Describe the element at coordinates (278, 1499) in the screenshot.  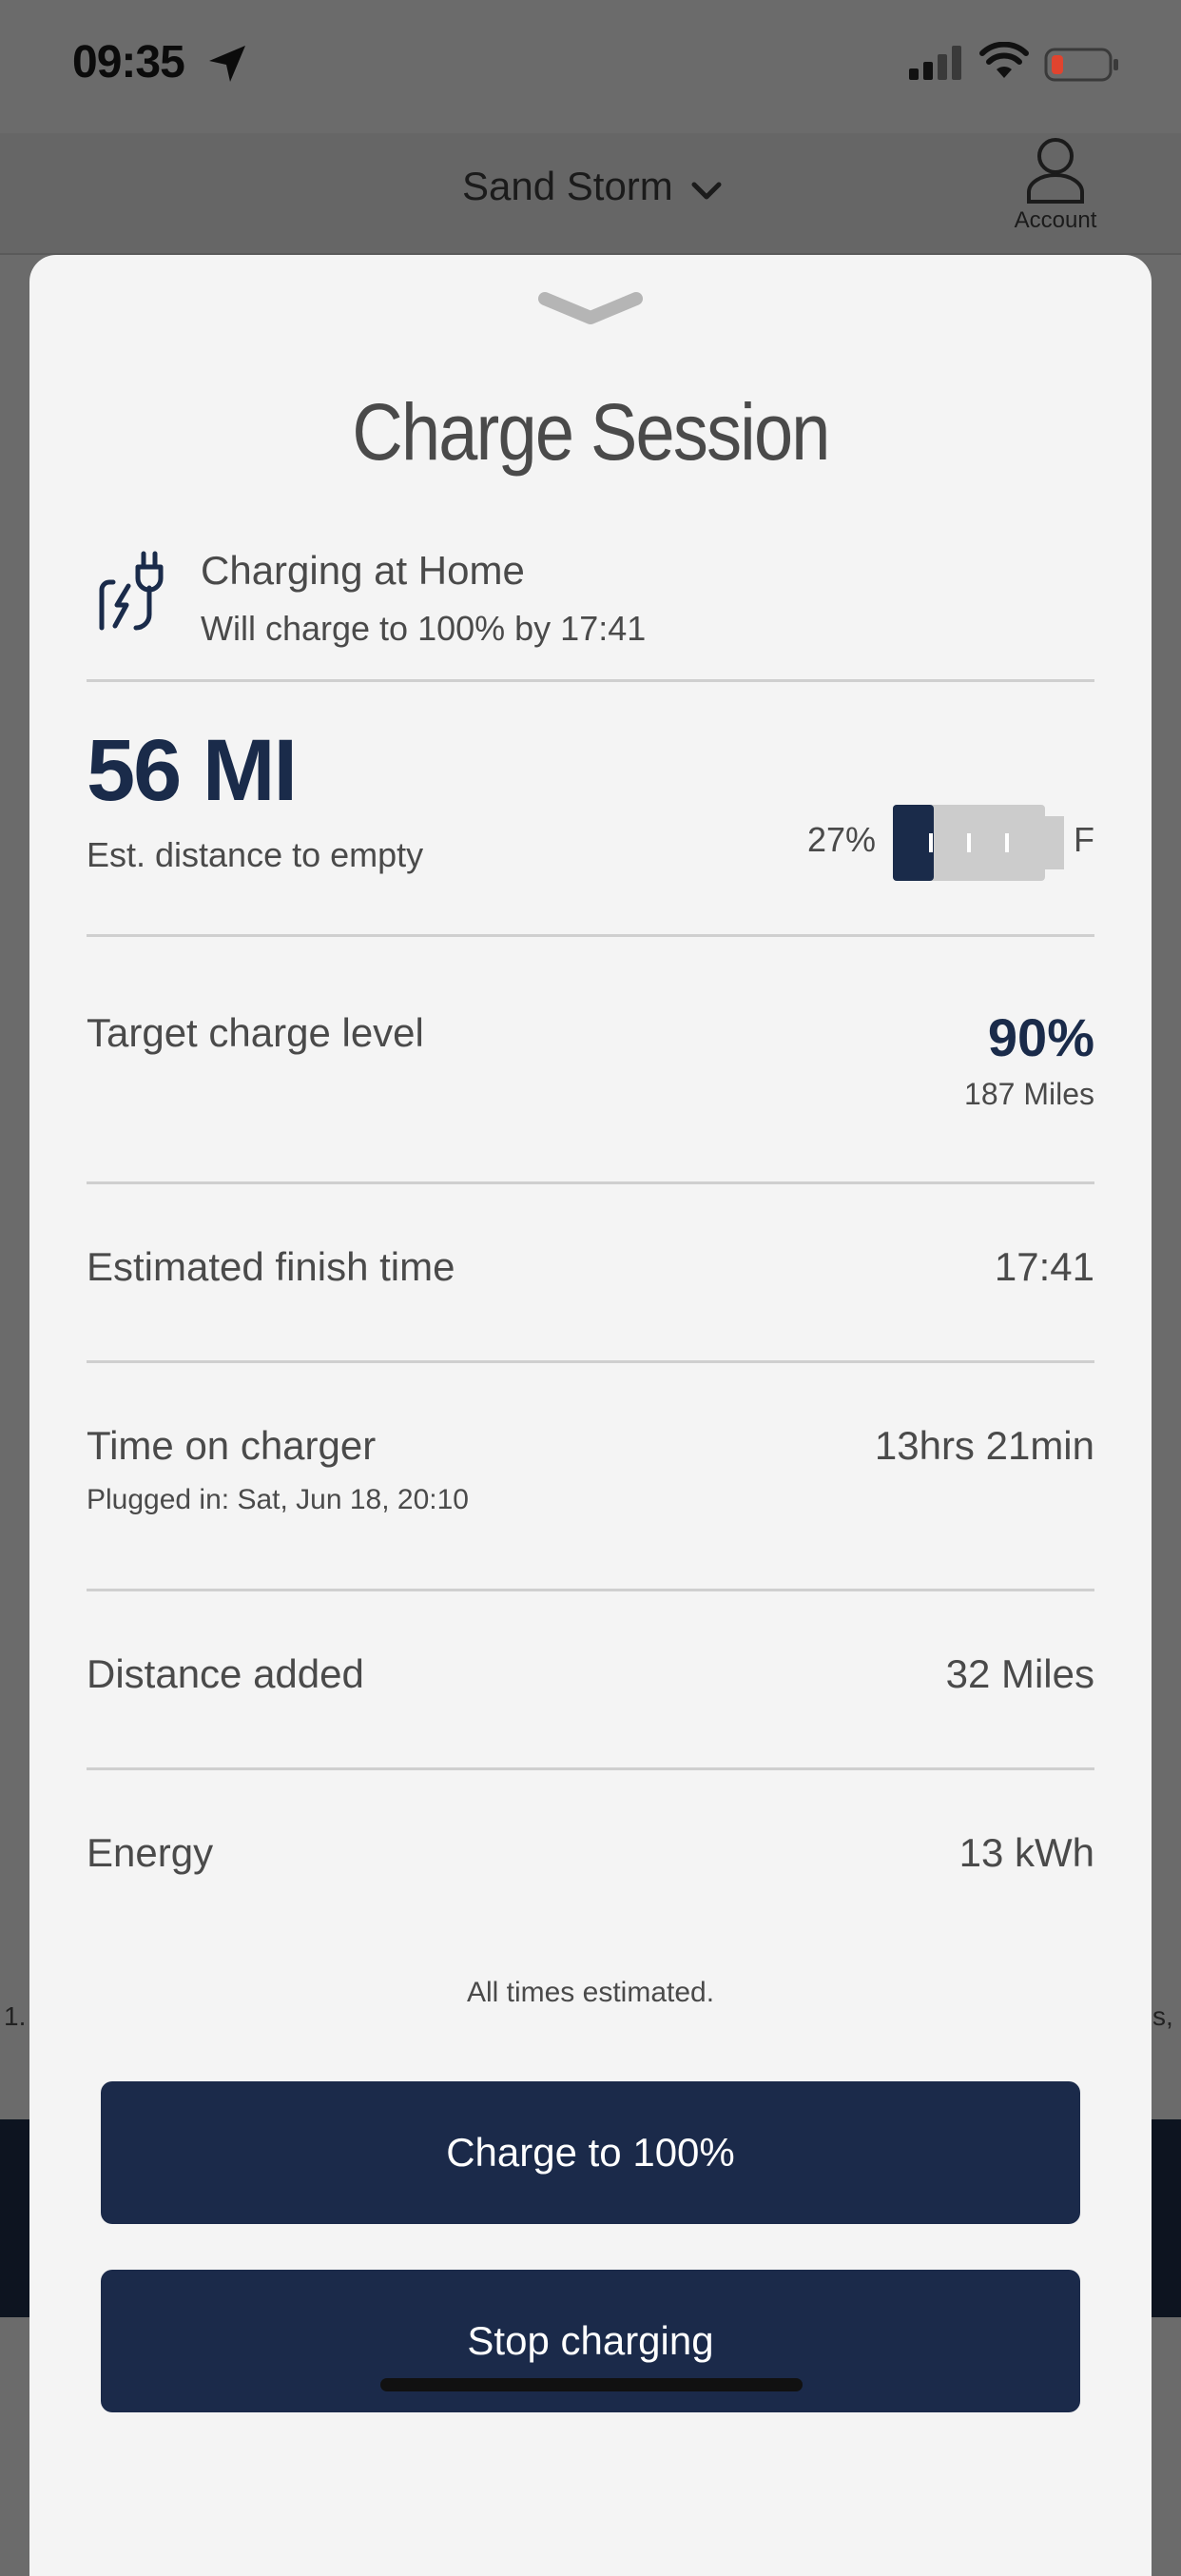
I see `plugged-in-timestamp: Plugged in: Sat, Jun 18, 20:10` at that location.